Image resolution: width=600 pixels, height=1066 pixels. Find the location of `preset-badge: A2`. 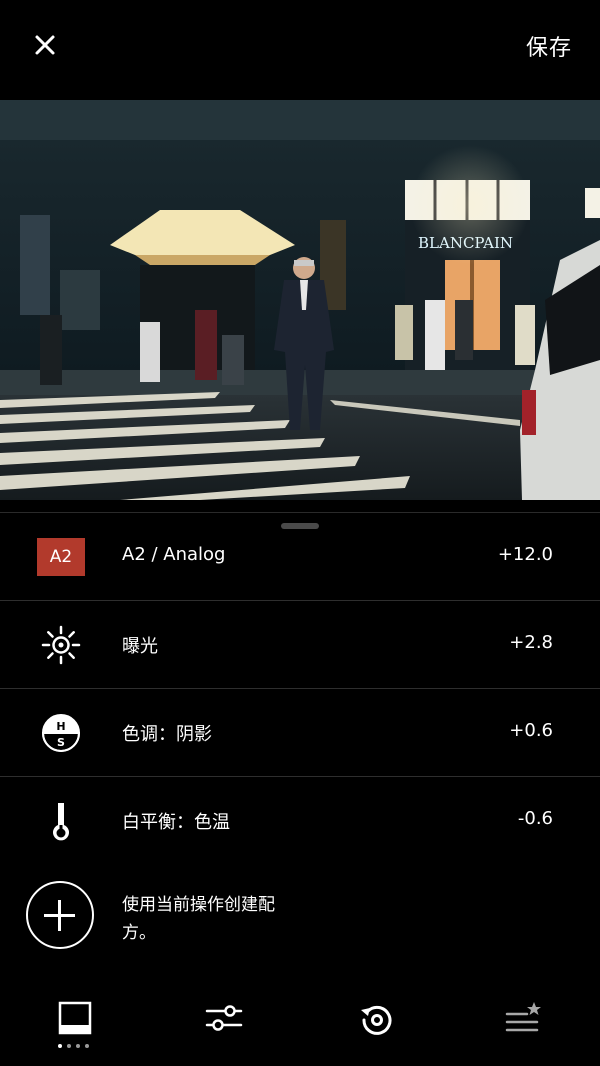

preset-badge: A2 is located at coordinates (61, 557).